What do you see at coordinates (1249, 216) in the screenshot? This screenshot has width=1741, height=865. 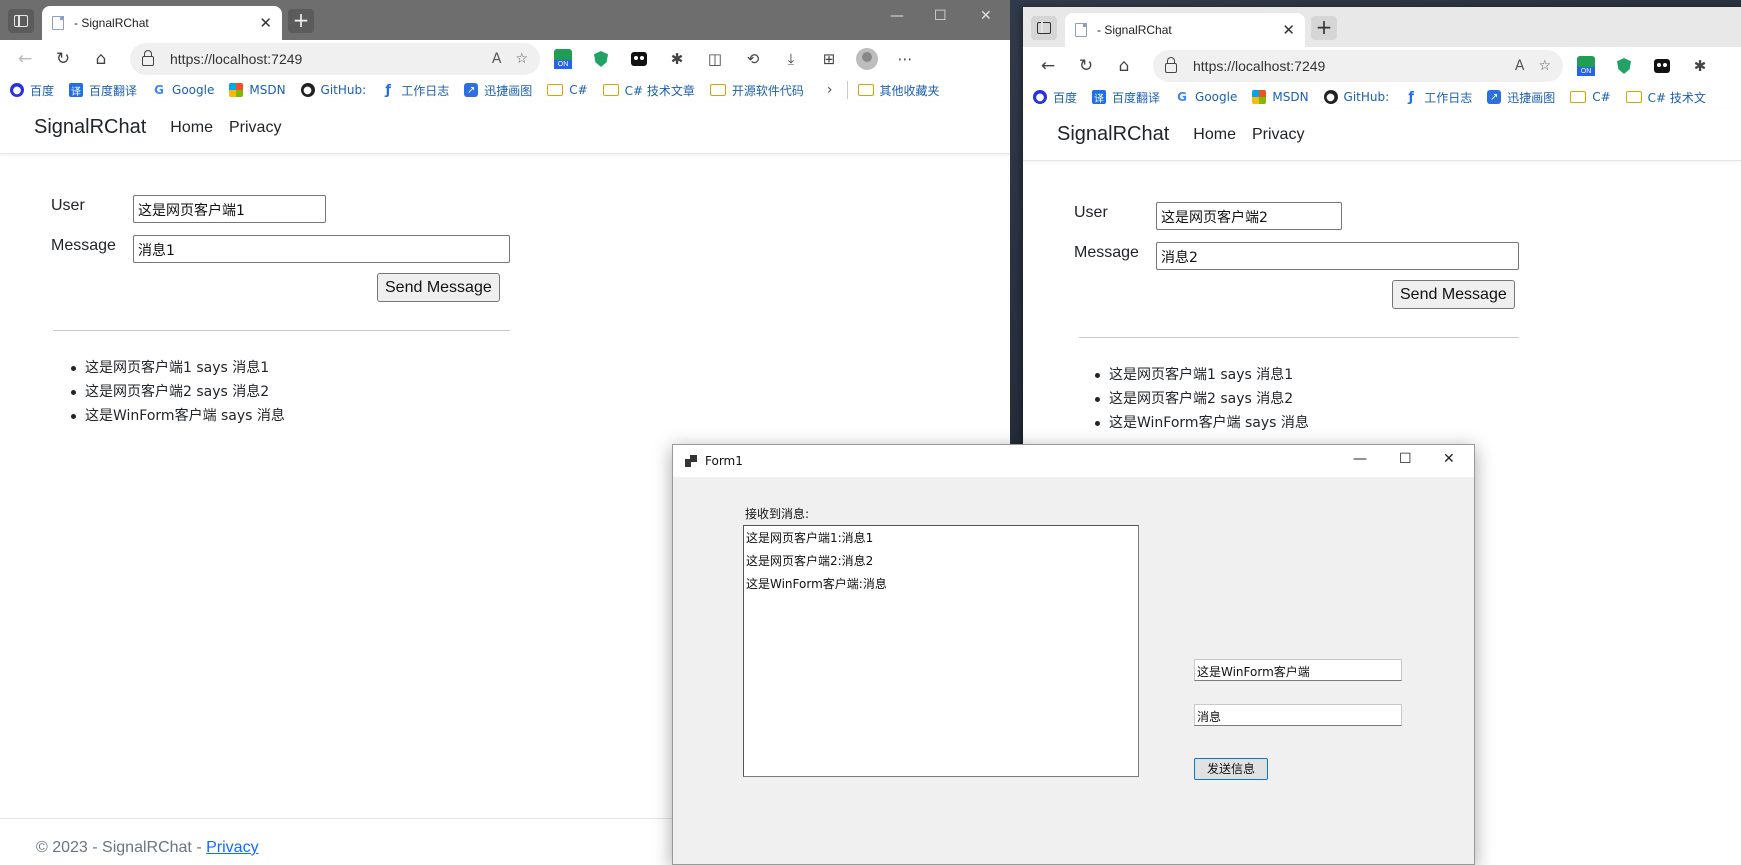 I see `user-input: 这是网页客户端2` at bounding box center [1249, 216].